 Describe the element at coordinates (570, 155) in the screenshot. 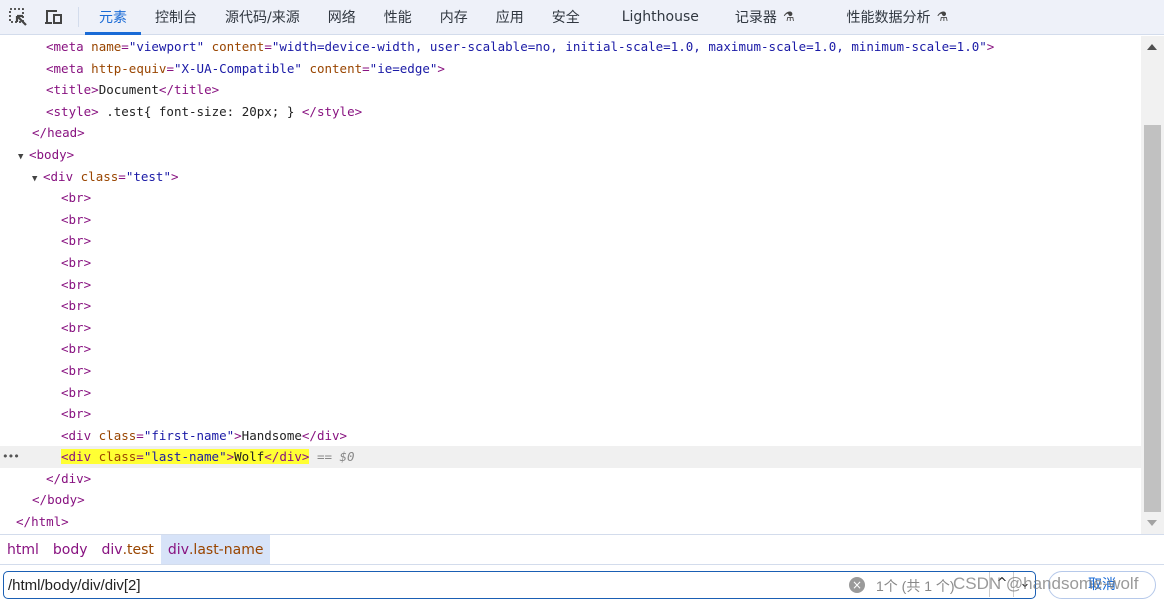

I see `tree-node-body: ▼ <body>` at that location.